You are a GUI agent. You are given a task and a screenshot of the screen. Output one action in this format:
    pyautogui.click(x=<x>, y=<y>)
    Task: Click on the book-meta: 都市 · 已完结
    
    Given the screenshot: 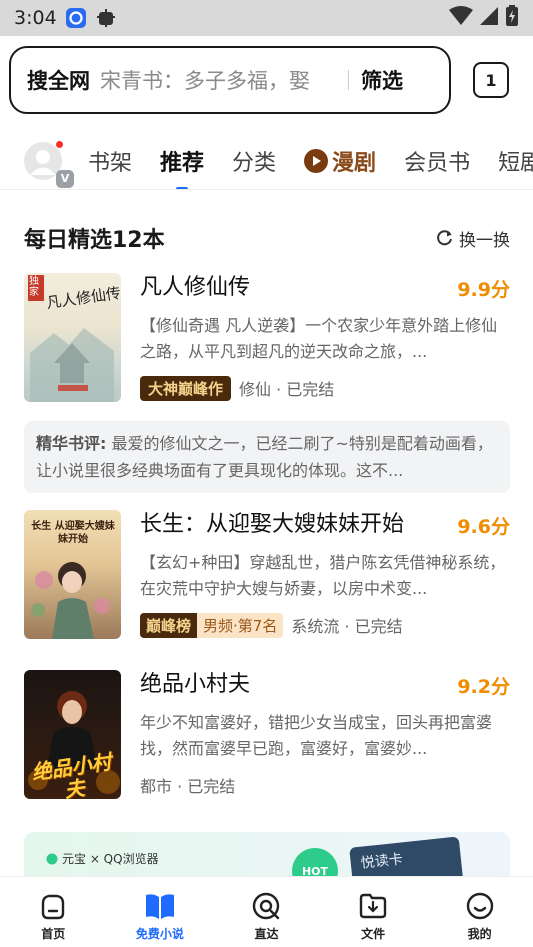 What is the action you would take?
    pyautogui.click(x=188, y=786)
    